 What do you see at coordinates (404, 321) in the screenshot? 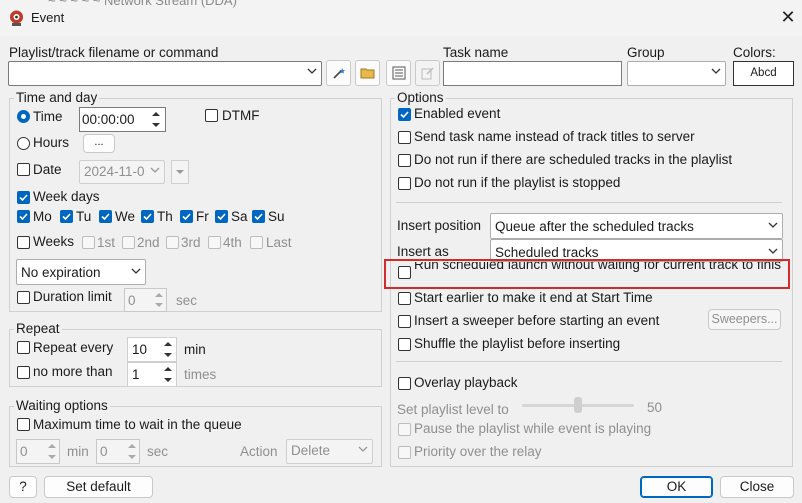
I see `insert-sweeper-checkbox` at bounding box center [404, 321].